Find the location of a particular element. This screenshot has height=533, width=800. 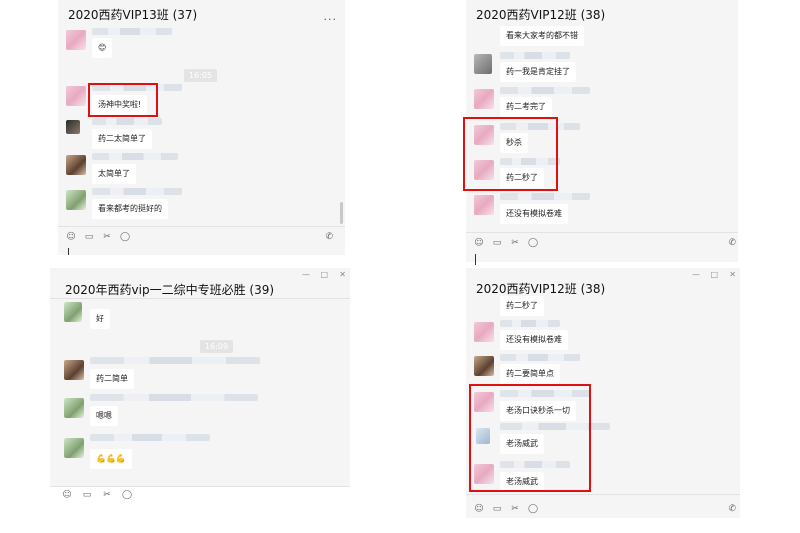

message-bubble: 💪💪💪 is located at coordinates (111, 459).